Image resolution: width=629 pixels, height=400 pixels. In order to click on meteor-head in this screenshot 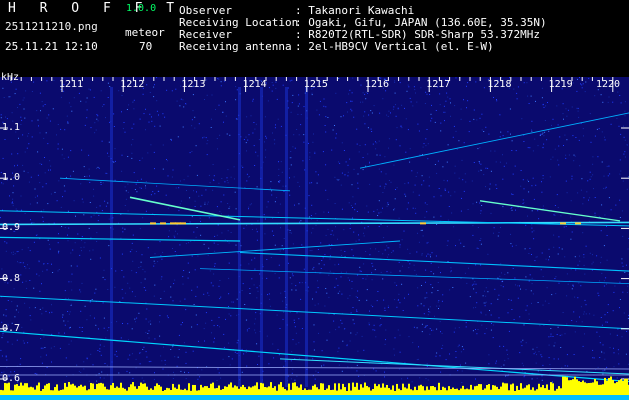, I will do `click(578, 223)`.